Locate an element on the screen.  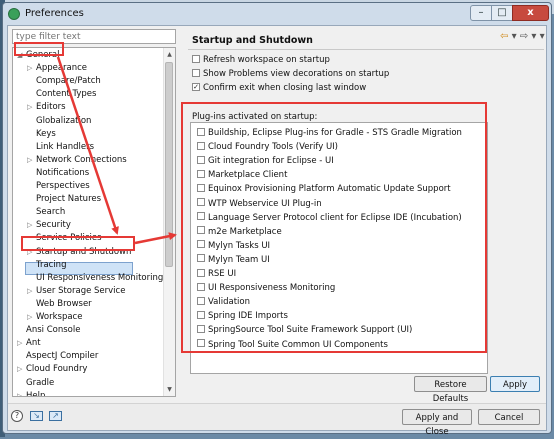
minimize-button: – is located at coordinates (481, 13).